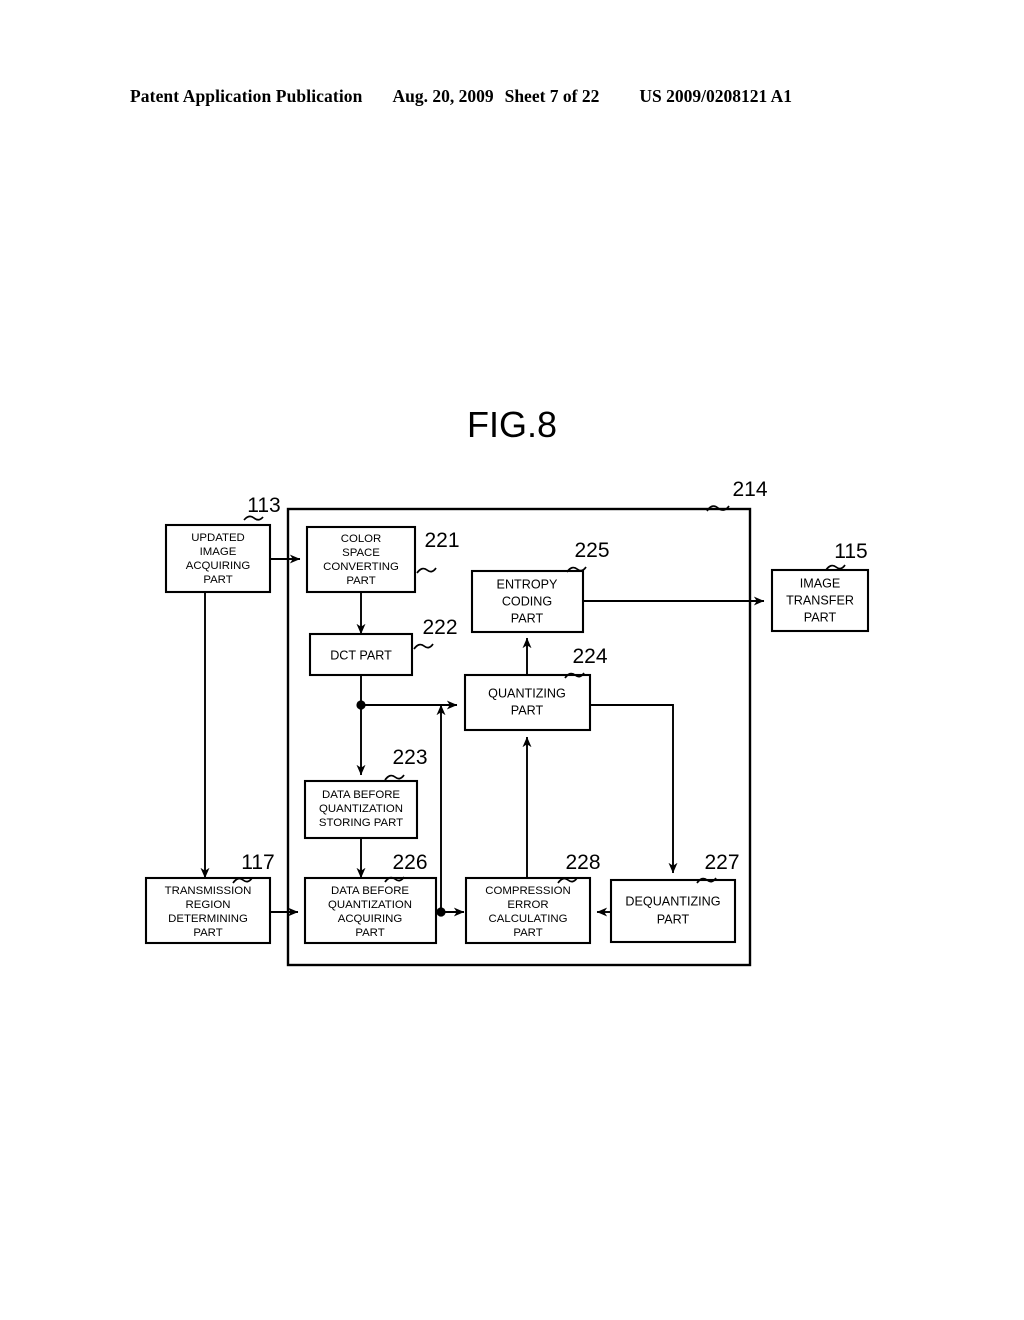 The image size is (1024, 1320). Describe the element at coordinates (361, 553) in the screenshot. I see `box-221-line2: SPACE` at that location.